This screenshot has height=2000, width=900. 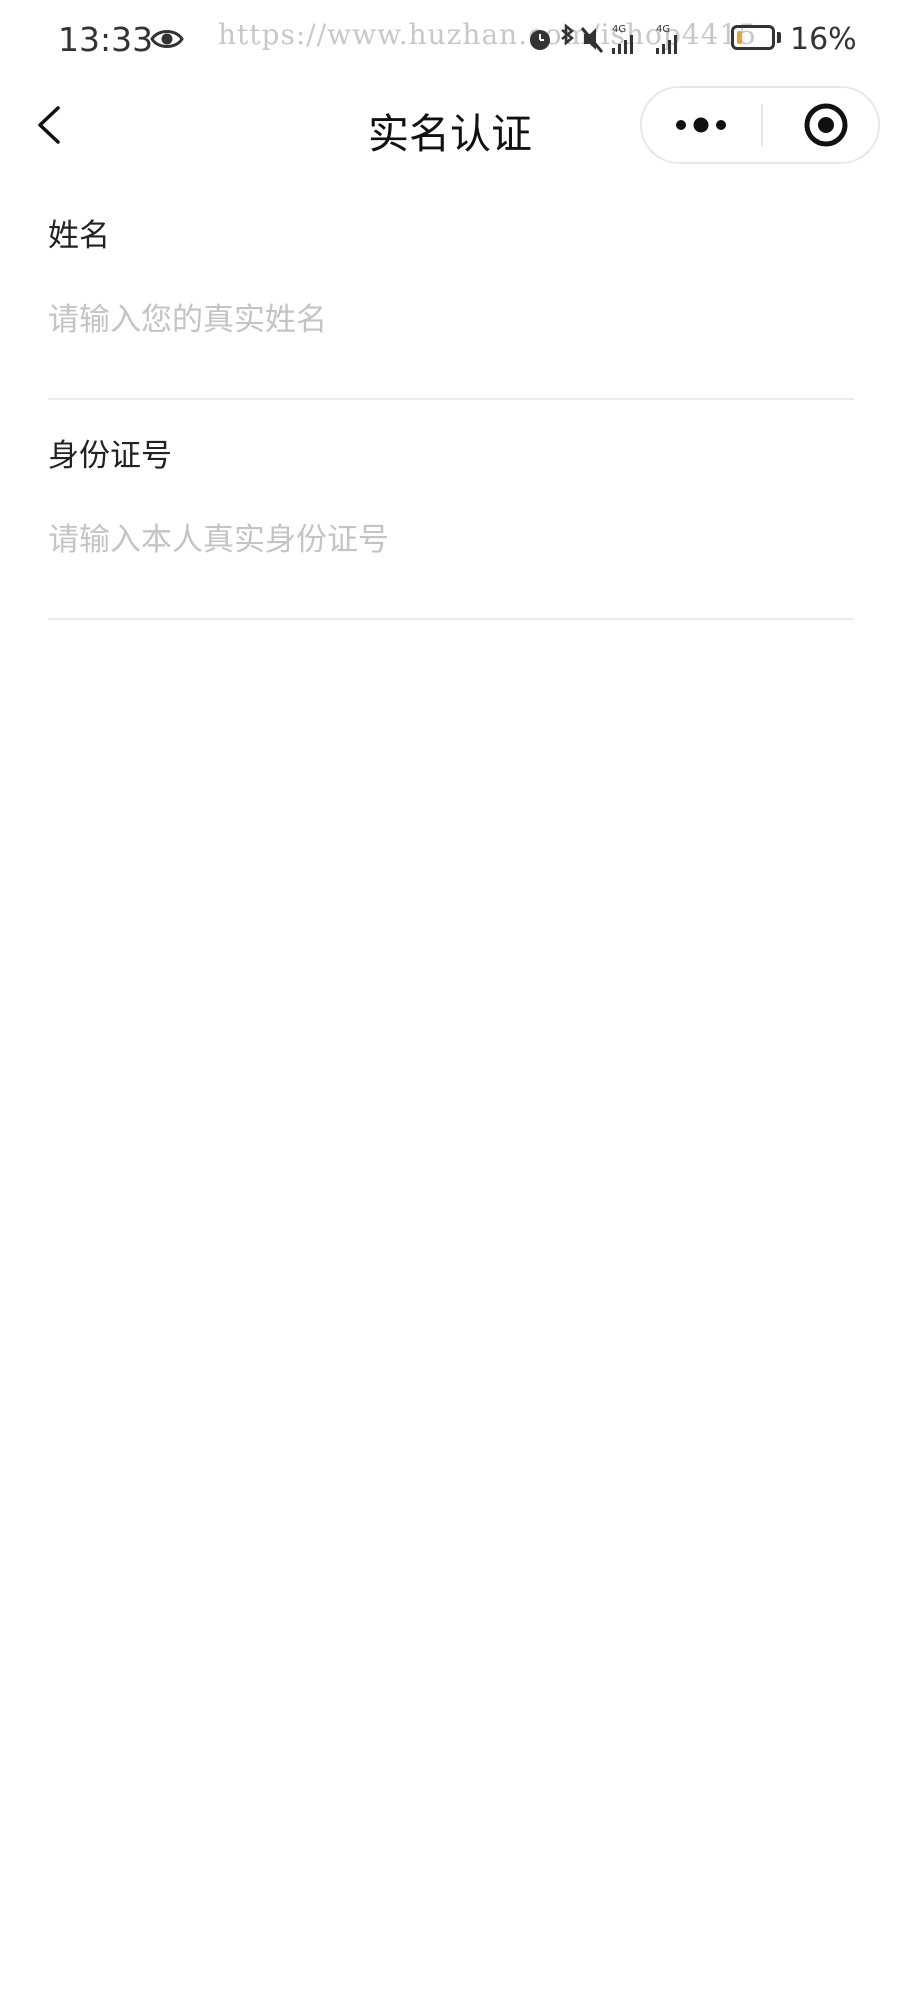 I want to click on nav-bar: 实名认证, so click(x=450, y=125).